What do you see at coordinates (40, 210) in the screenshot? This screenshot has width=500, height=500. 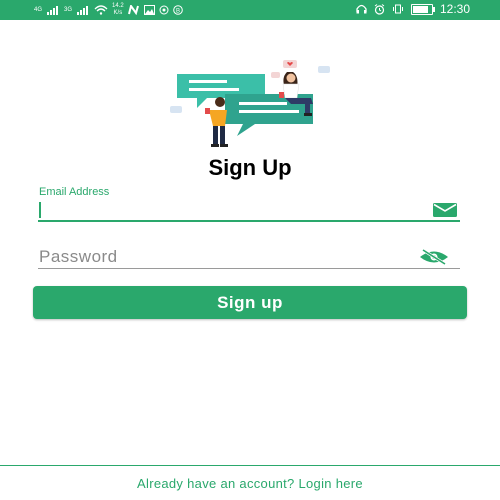 I see `text-cursor` at bounding box center [40, 210].